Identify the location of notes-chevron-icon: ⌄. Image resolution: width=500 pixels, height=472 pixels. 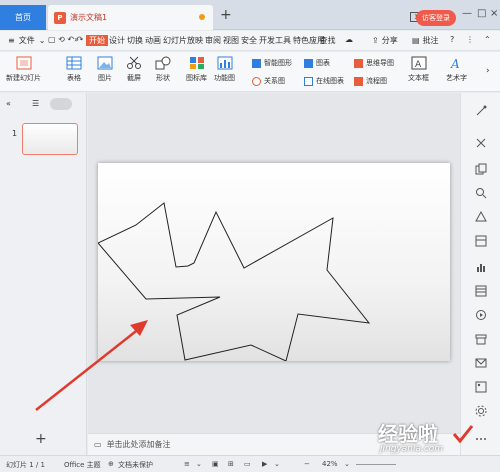
(199, 464).